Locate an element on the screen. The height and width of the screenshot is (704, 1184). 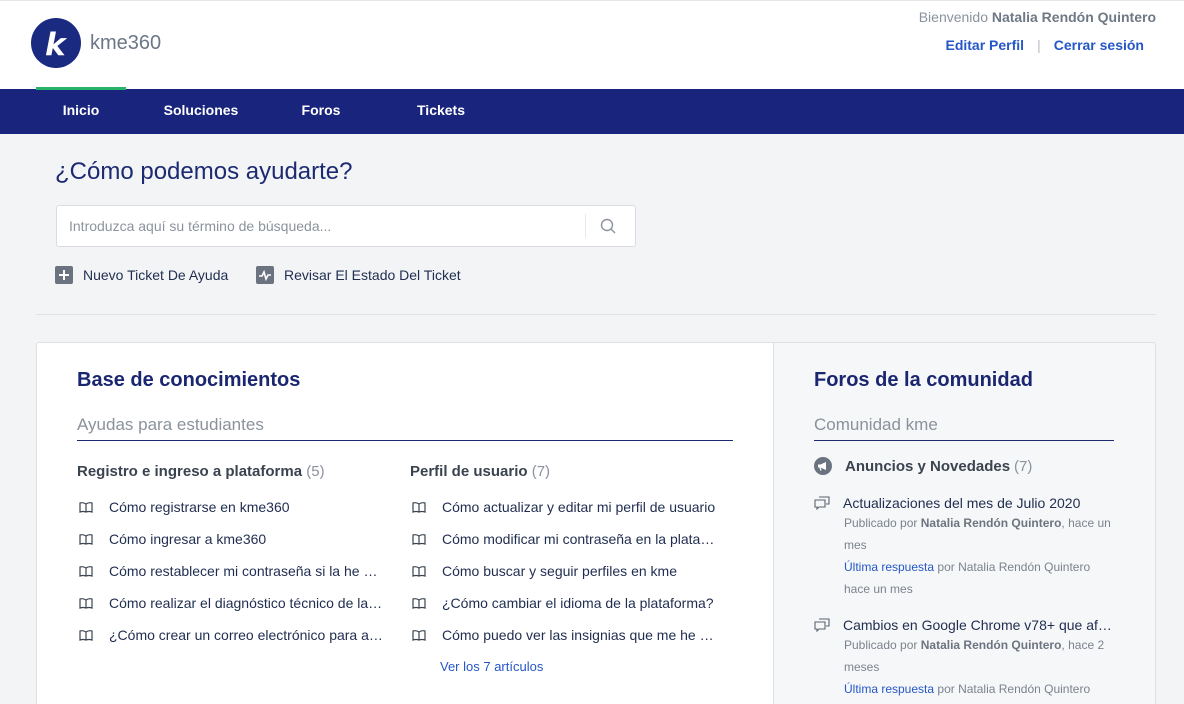
kb-rule is located at coordinates (405, 440).